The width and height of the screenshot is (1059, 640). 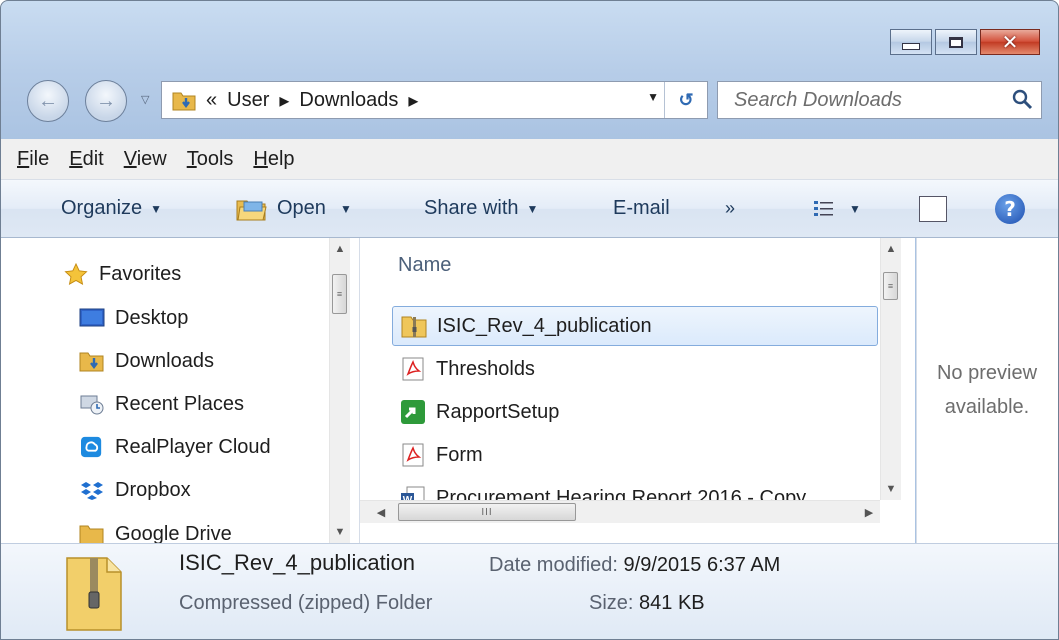 I want to click on nav-item-label: RealPlayer Cloud, so click(x=193, y=446).